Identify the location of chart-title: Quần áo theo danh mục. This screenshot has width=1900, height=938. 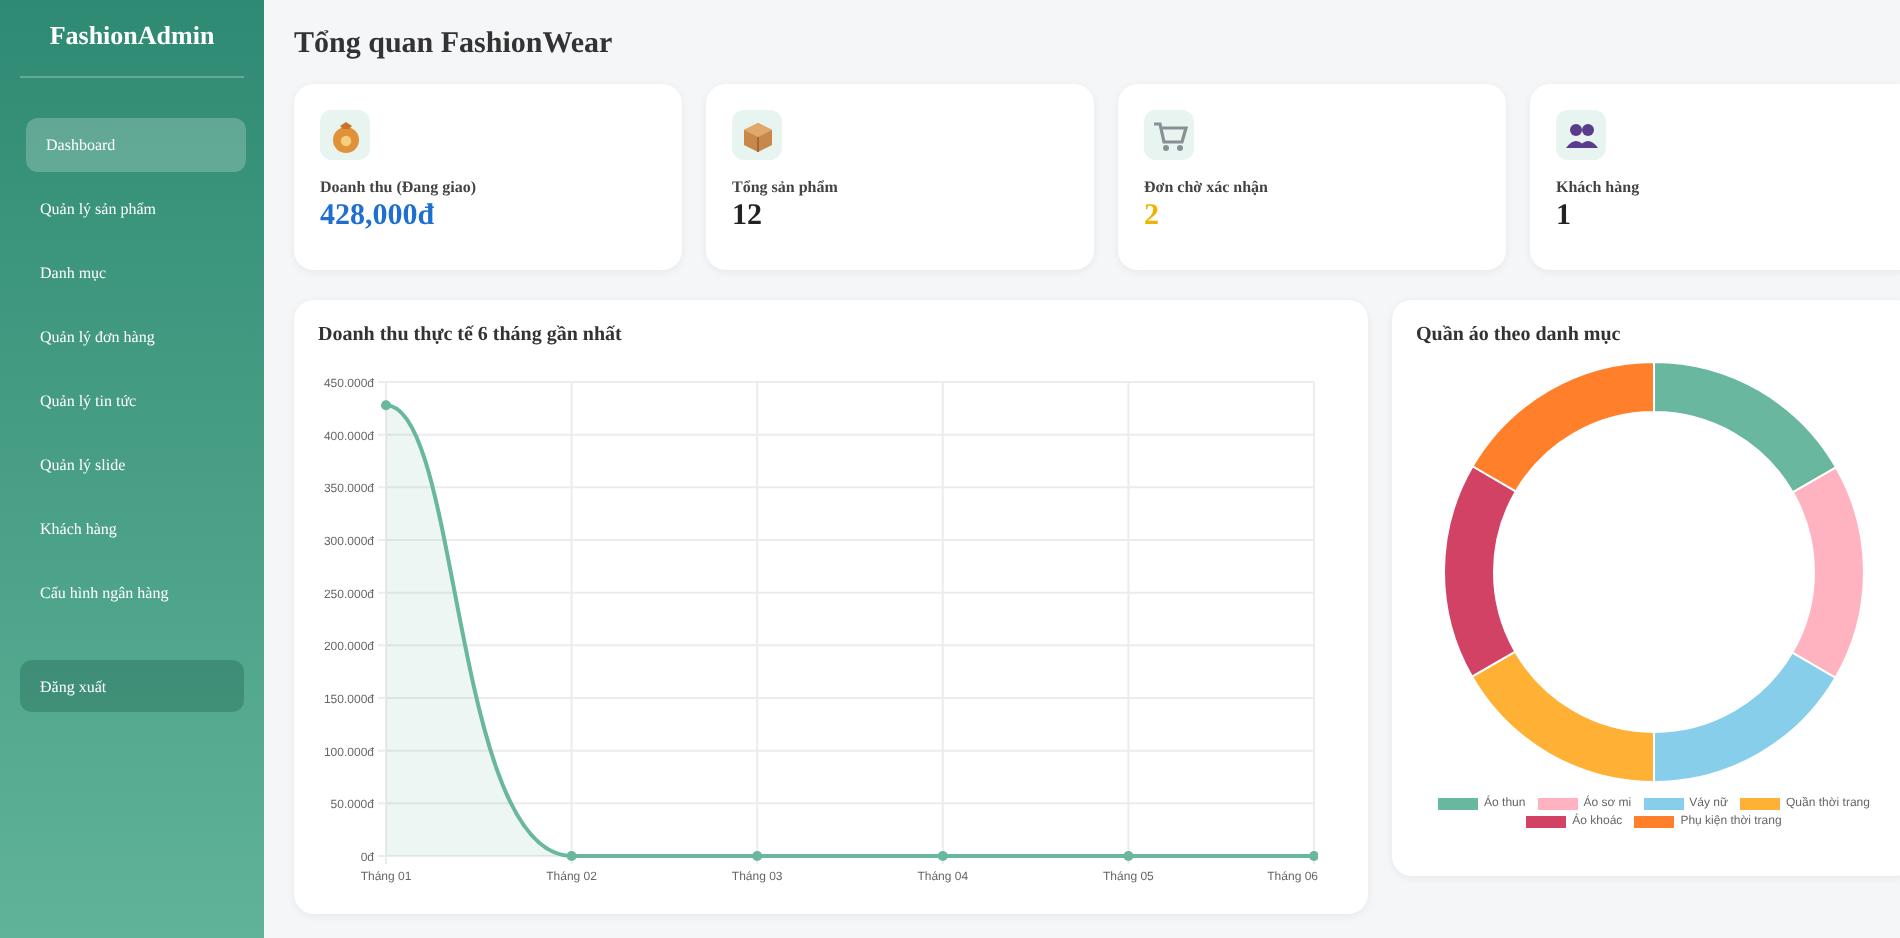
(1519, 335).